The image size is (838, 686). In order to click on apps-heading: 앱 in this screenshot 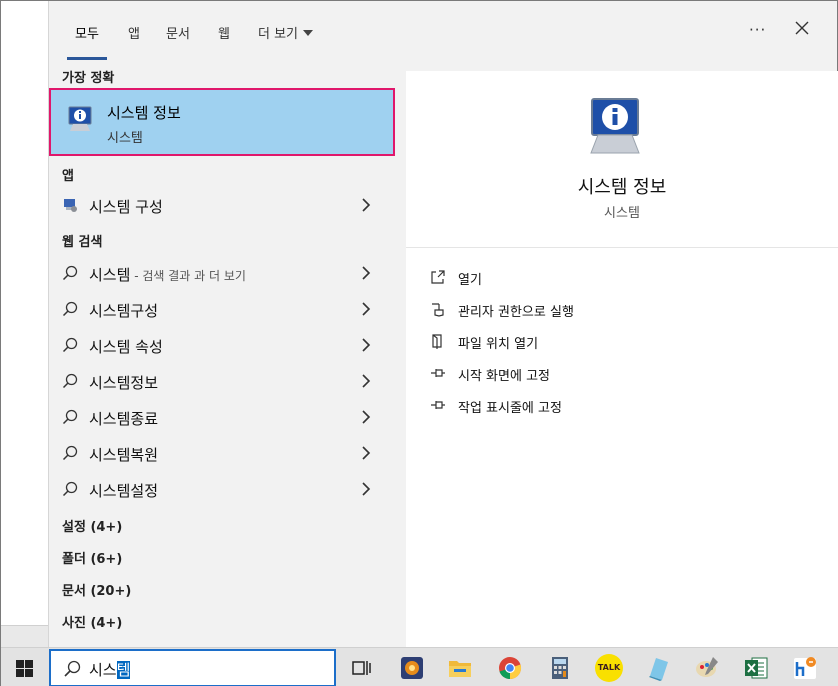, I will do `click(68, 176)`.